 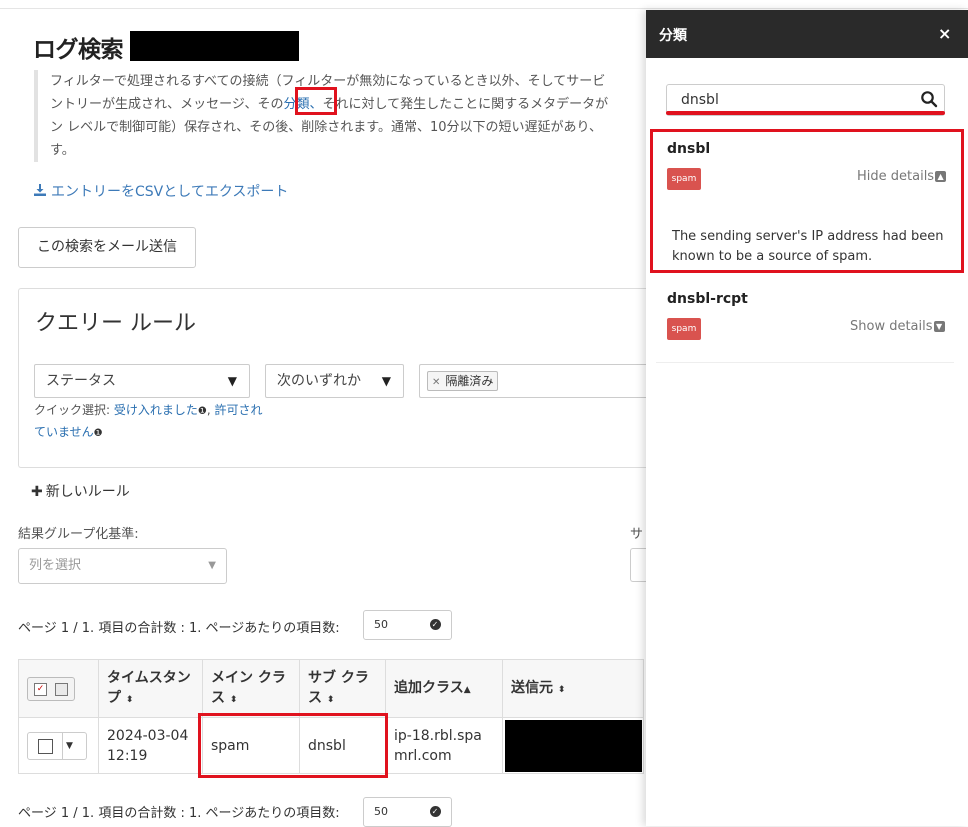 I want to click on col-extra-class: 追加クラス▲, so click(x=444, y=688).